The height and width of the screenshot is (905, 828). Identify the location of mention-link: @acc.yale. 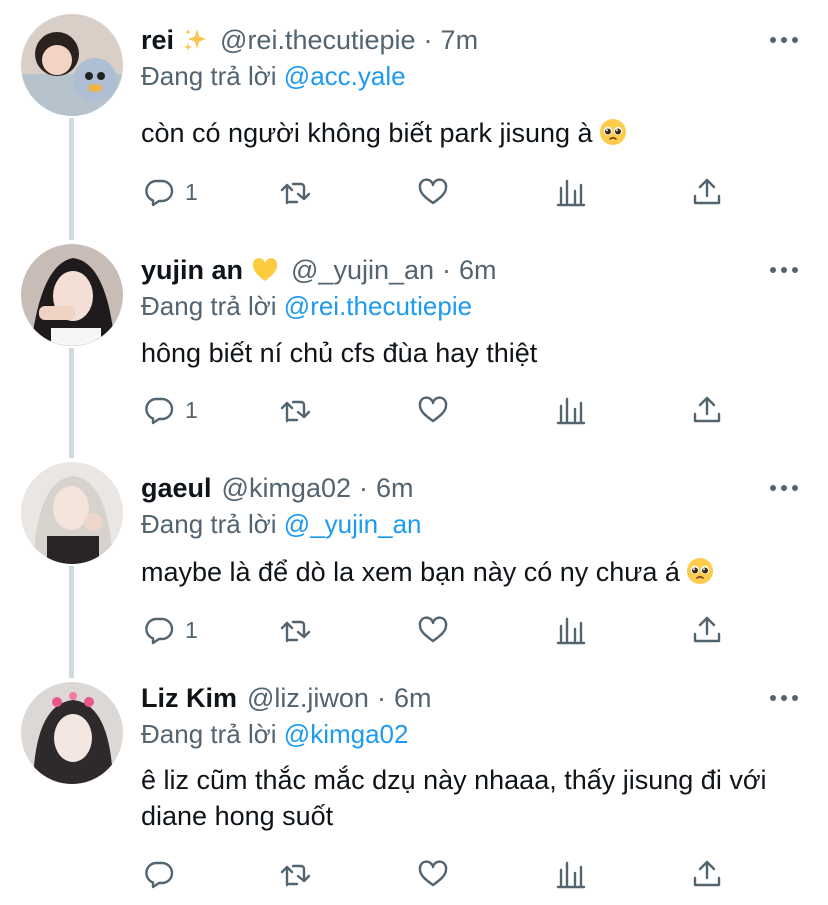
(345, 76).